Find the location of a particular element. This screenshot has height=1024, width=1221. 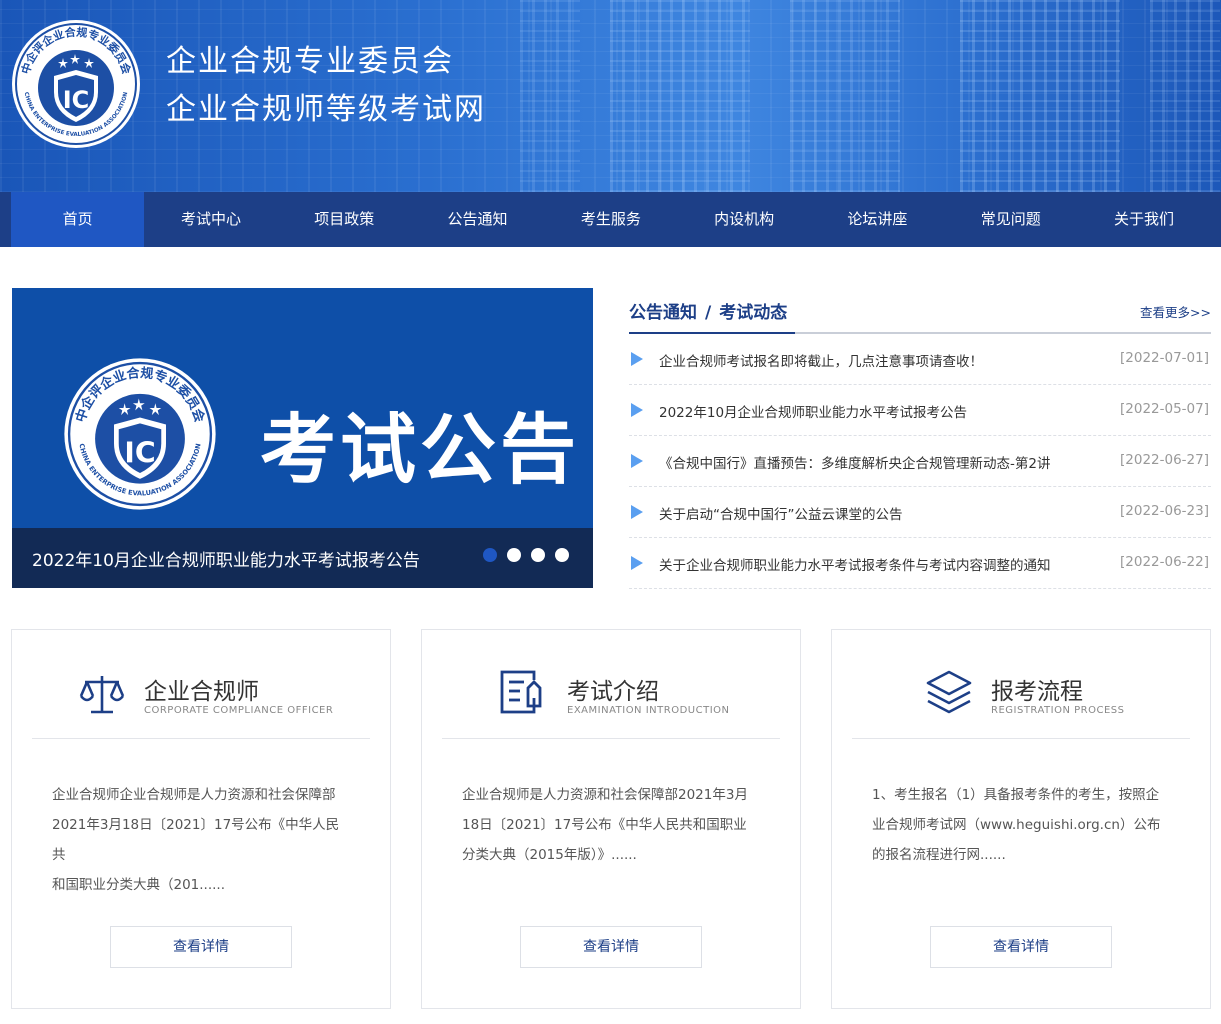

nav-item-project-policy: 项目政策 is located at coordinates (344, 219).